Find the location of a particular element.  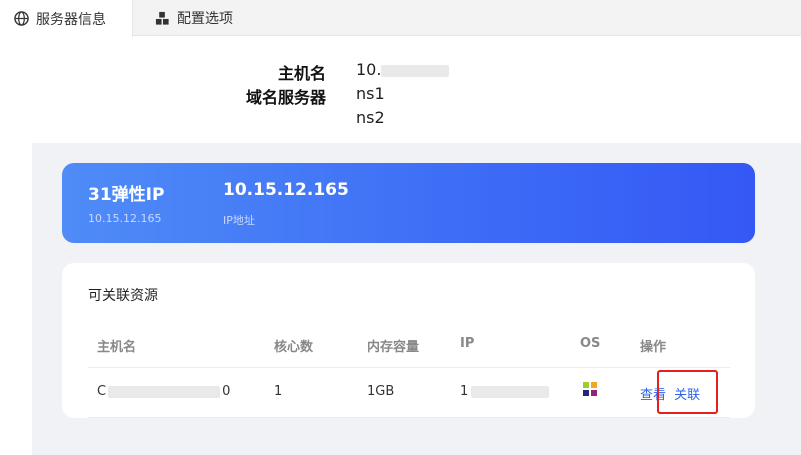

tab-label: 配置选项 is located at coordinates (205, 19).